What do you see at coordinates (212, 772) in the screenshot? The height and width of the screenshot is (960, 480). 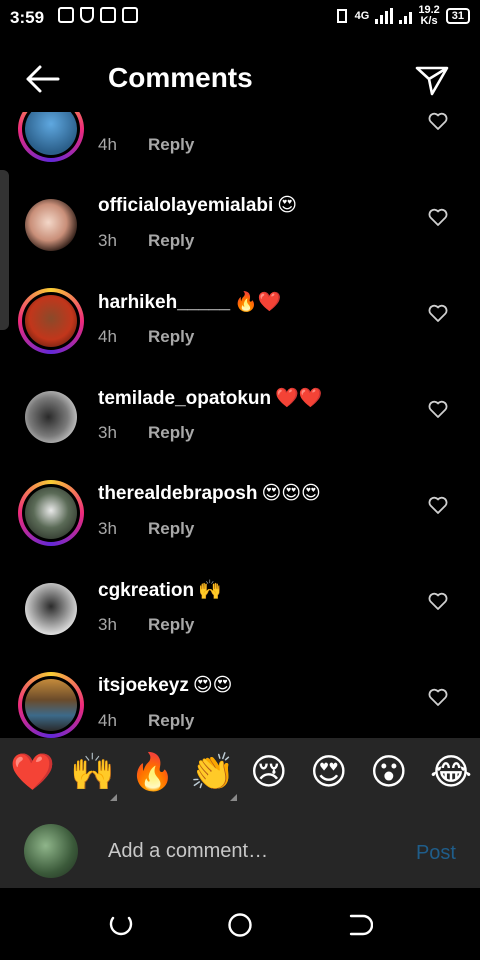 I see `reaction-clap: 👏` at bounding box center [212, 772].